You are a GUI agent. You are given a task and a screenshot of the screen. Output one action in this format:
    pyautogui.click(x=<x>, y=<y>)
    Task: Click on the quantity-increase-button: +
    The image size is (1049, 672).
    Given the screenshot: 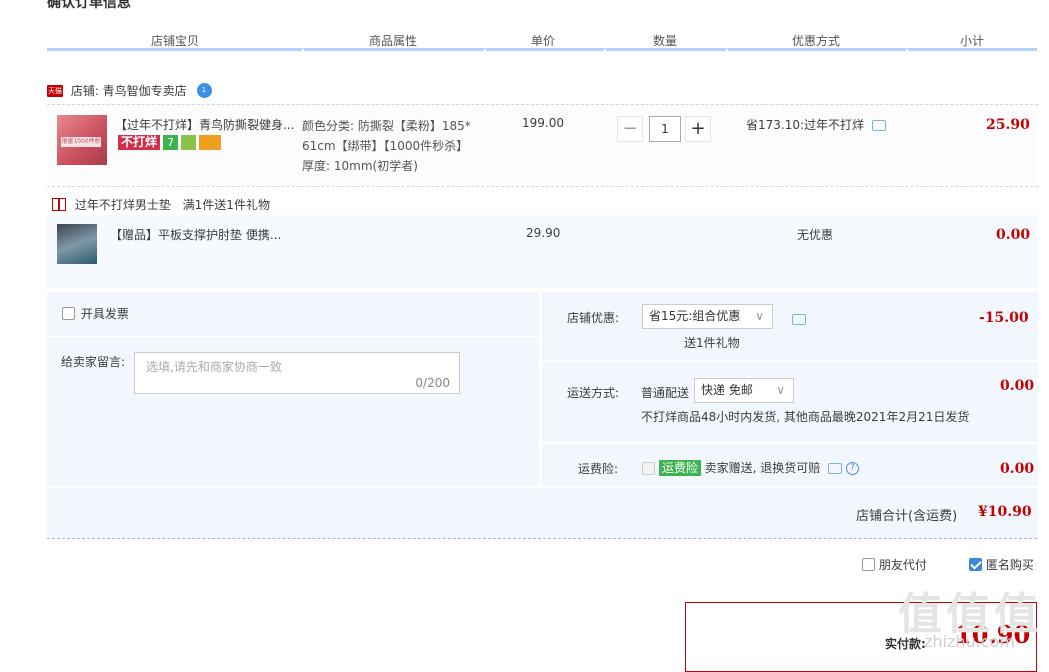 What is the action you would take?
    pyautogui.click(x=698, y=129)
    